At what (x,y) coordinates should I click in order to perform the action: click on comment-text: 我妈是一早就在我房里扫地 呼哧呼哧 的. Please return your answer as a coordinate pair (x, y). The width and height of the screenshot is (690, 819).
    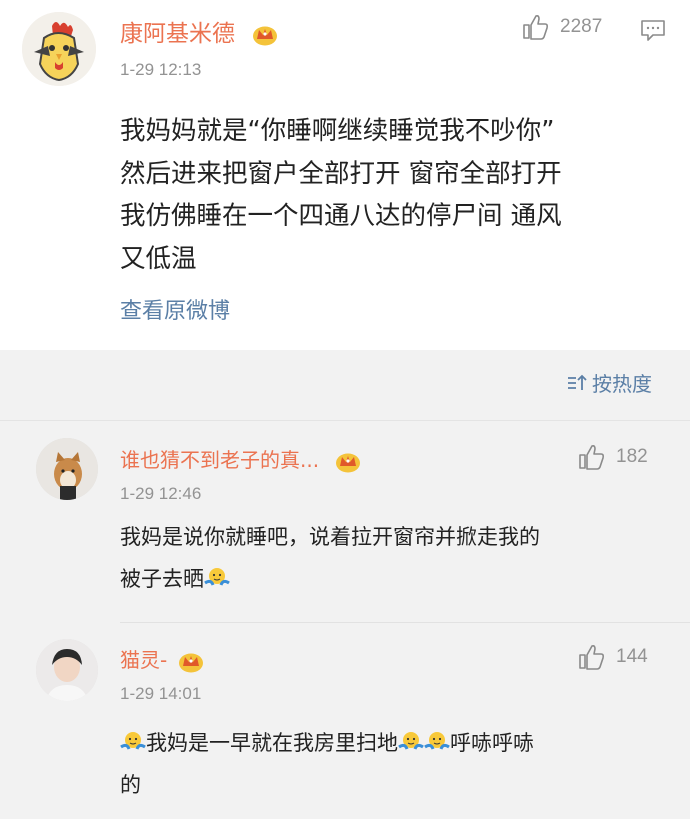
    Looking at the image, I should click on (392, 764).